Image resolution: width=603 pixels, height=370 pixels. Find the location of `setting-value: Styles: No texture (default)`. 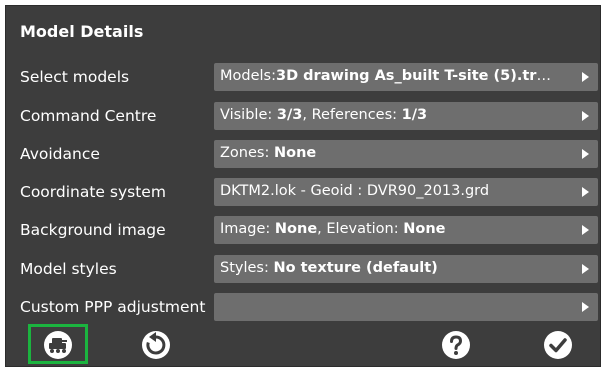

setting-value: Styles: No texture (default) is located at coordinates (392, 268).